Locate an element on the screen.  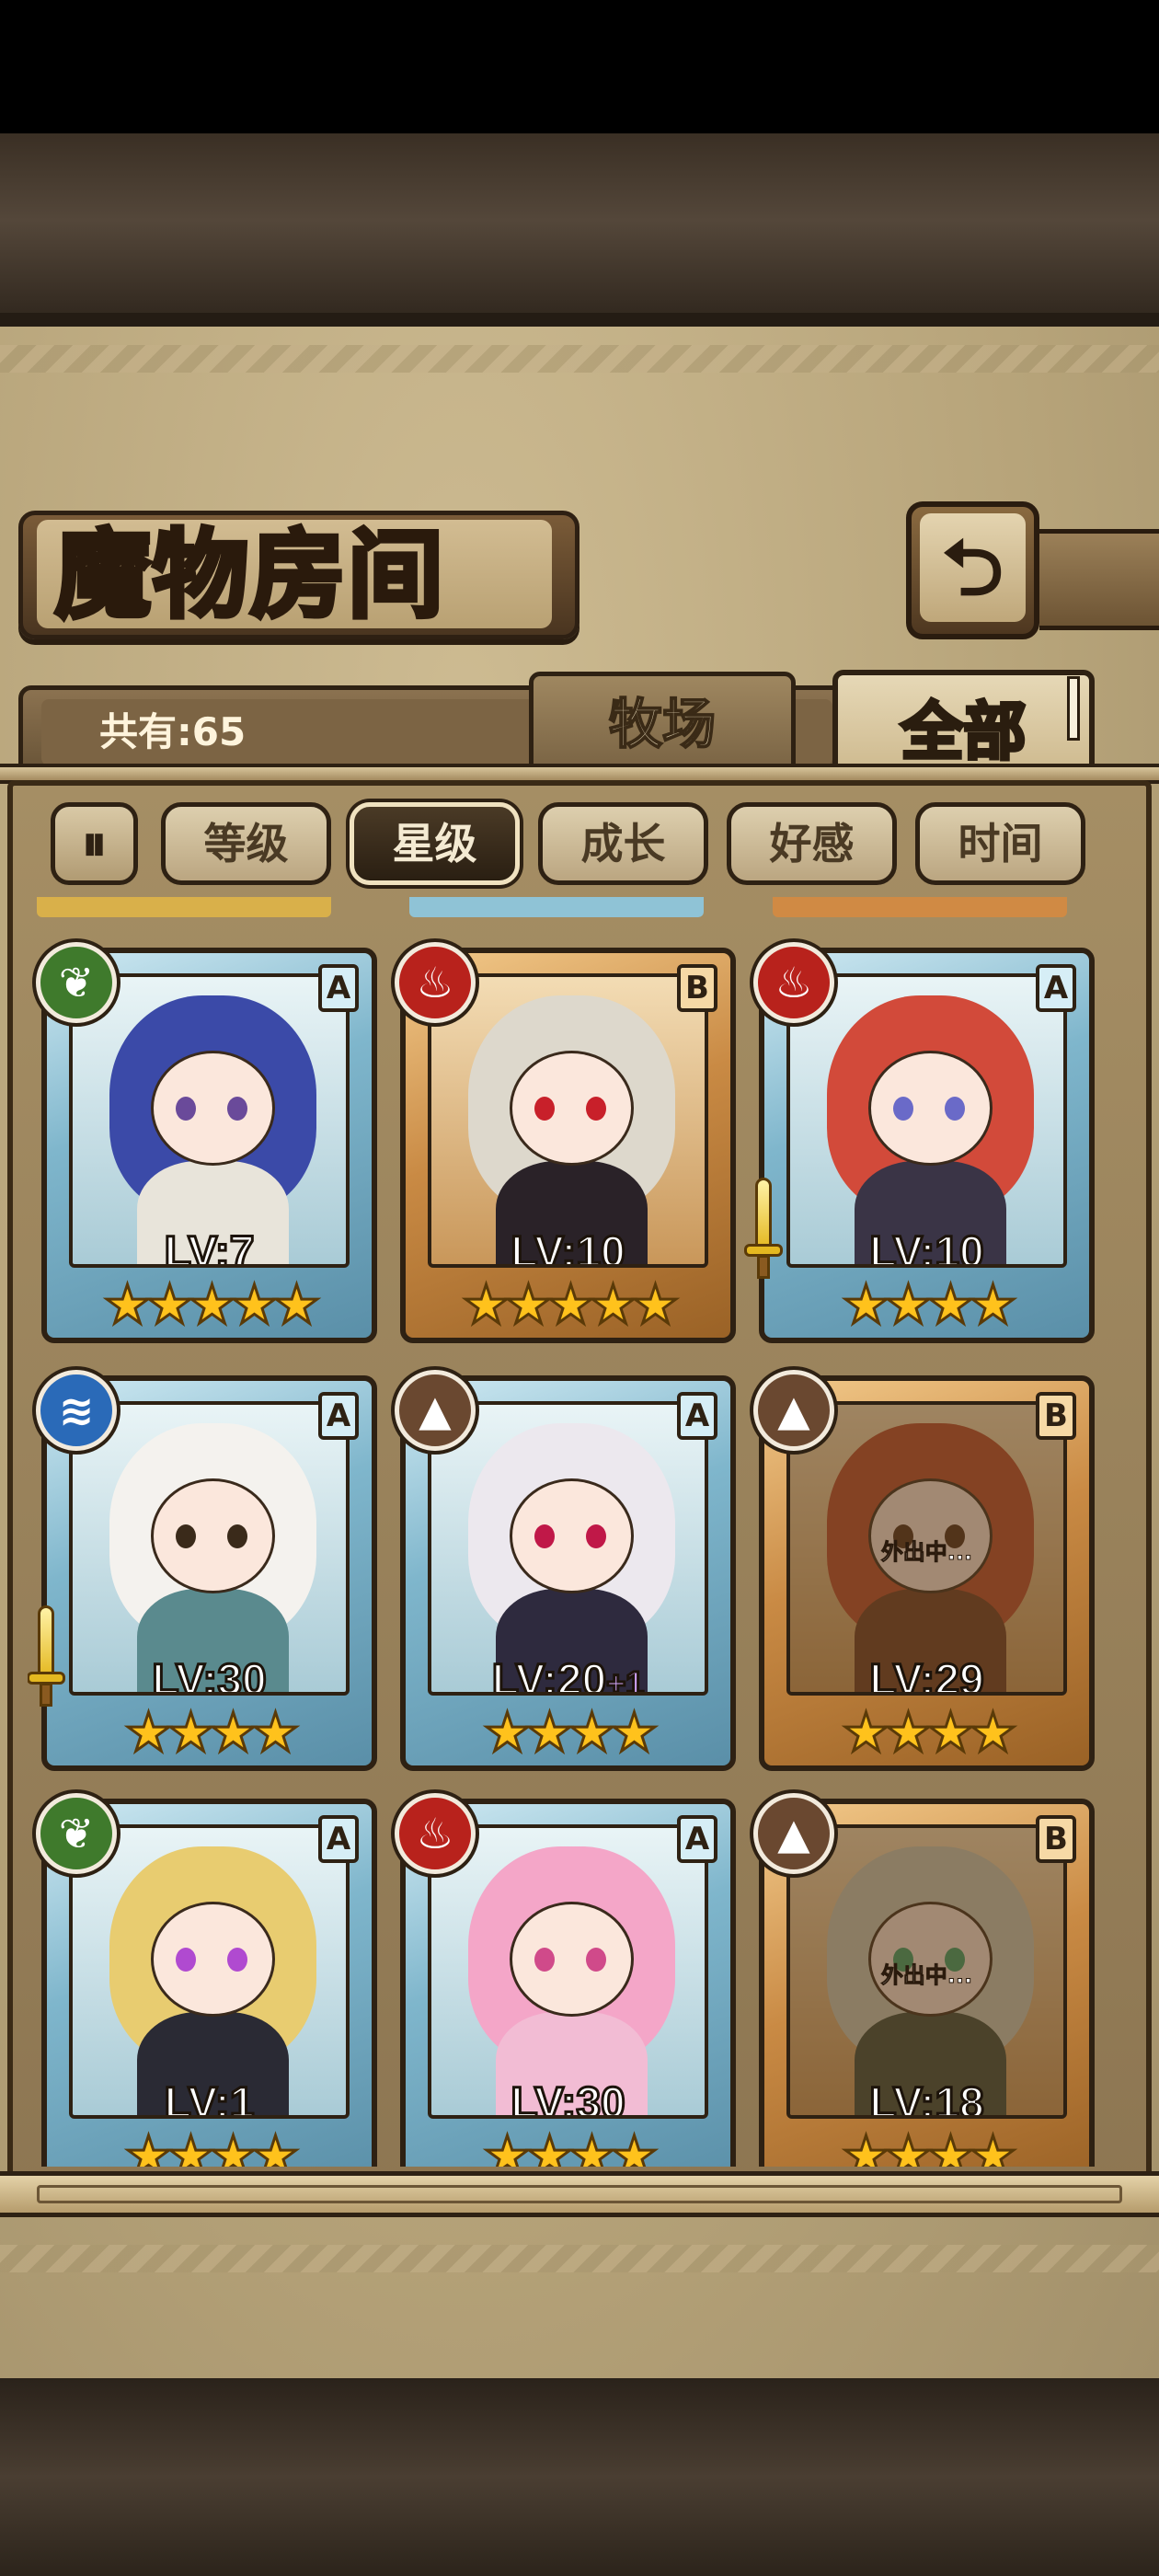
monster-card: LV:10 ♨ B ★★★★★ is located at coordinates (565, 1142).